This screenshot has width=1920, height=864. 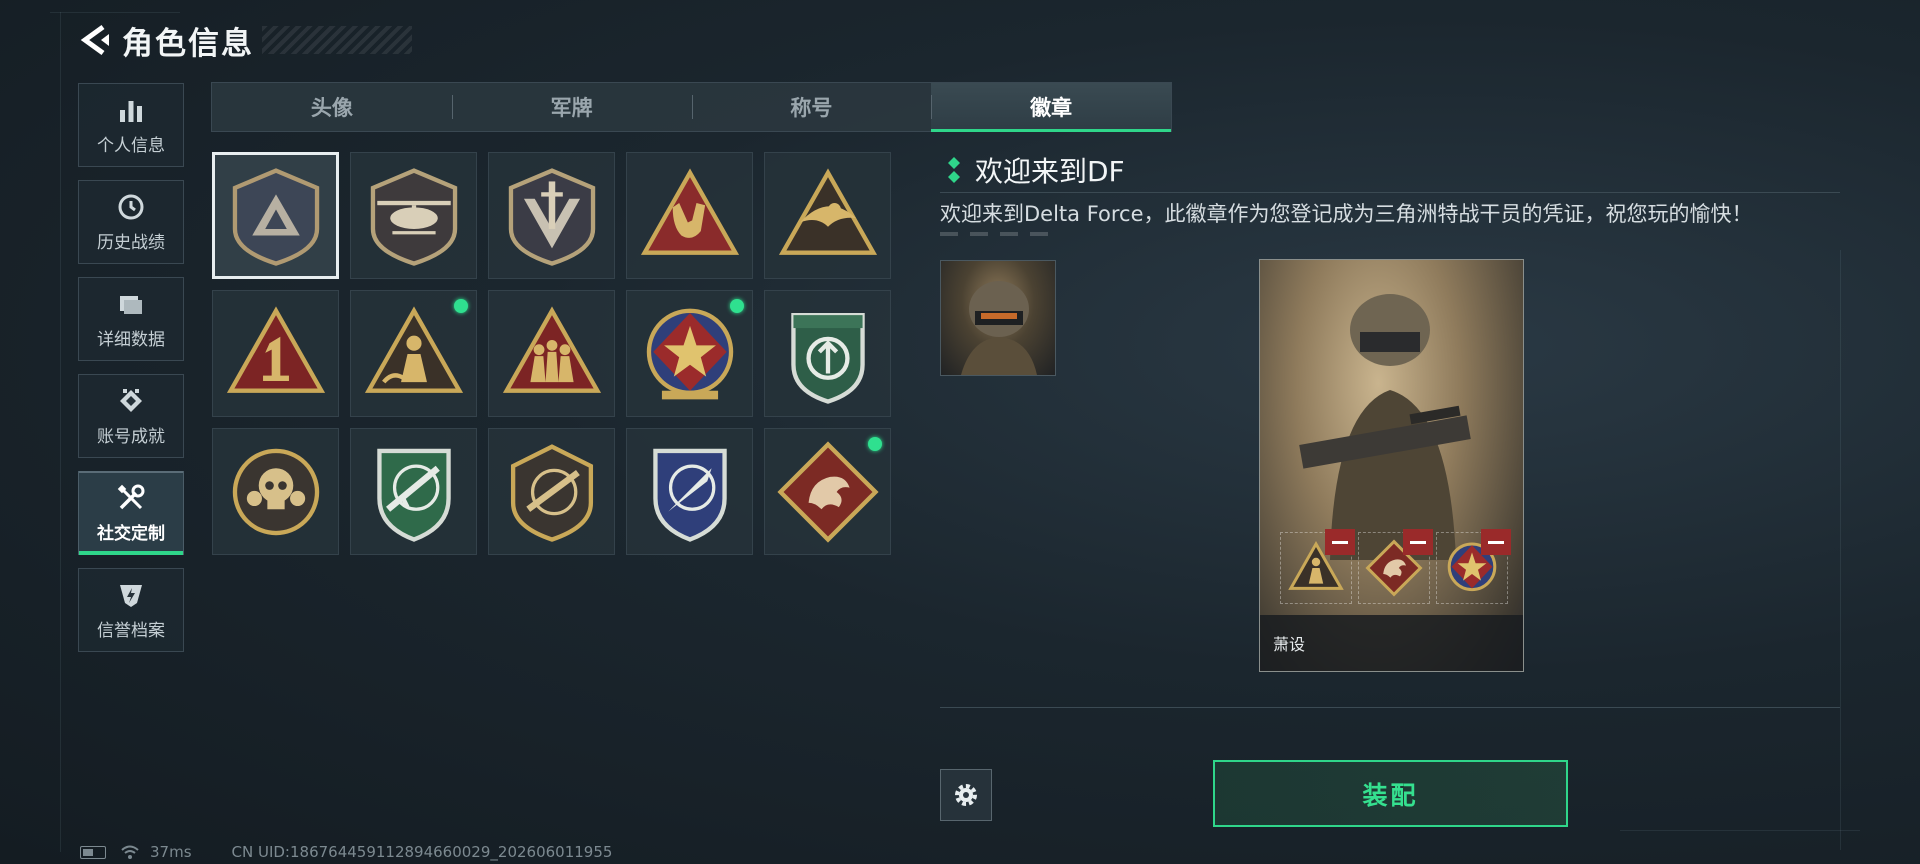 What do you see at coordinates (93, 852) in the screenshot?
I see `battery-icon` at bounding box center [93, 852].